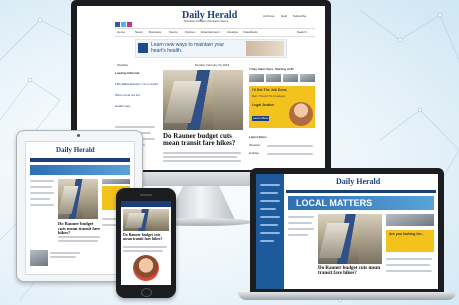 The image size is (459, 305). I want to click on local-matters-banner: LOCAL MATTERS, so click(361, 203).